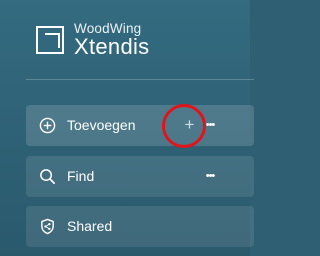  What do you see at coordinates (184, 126) in the screenshot?
I see `highlight-annotation-circle` at bounding box center [184, 126].